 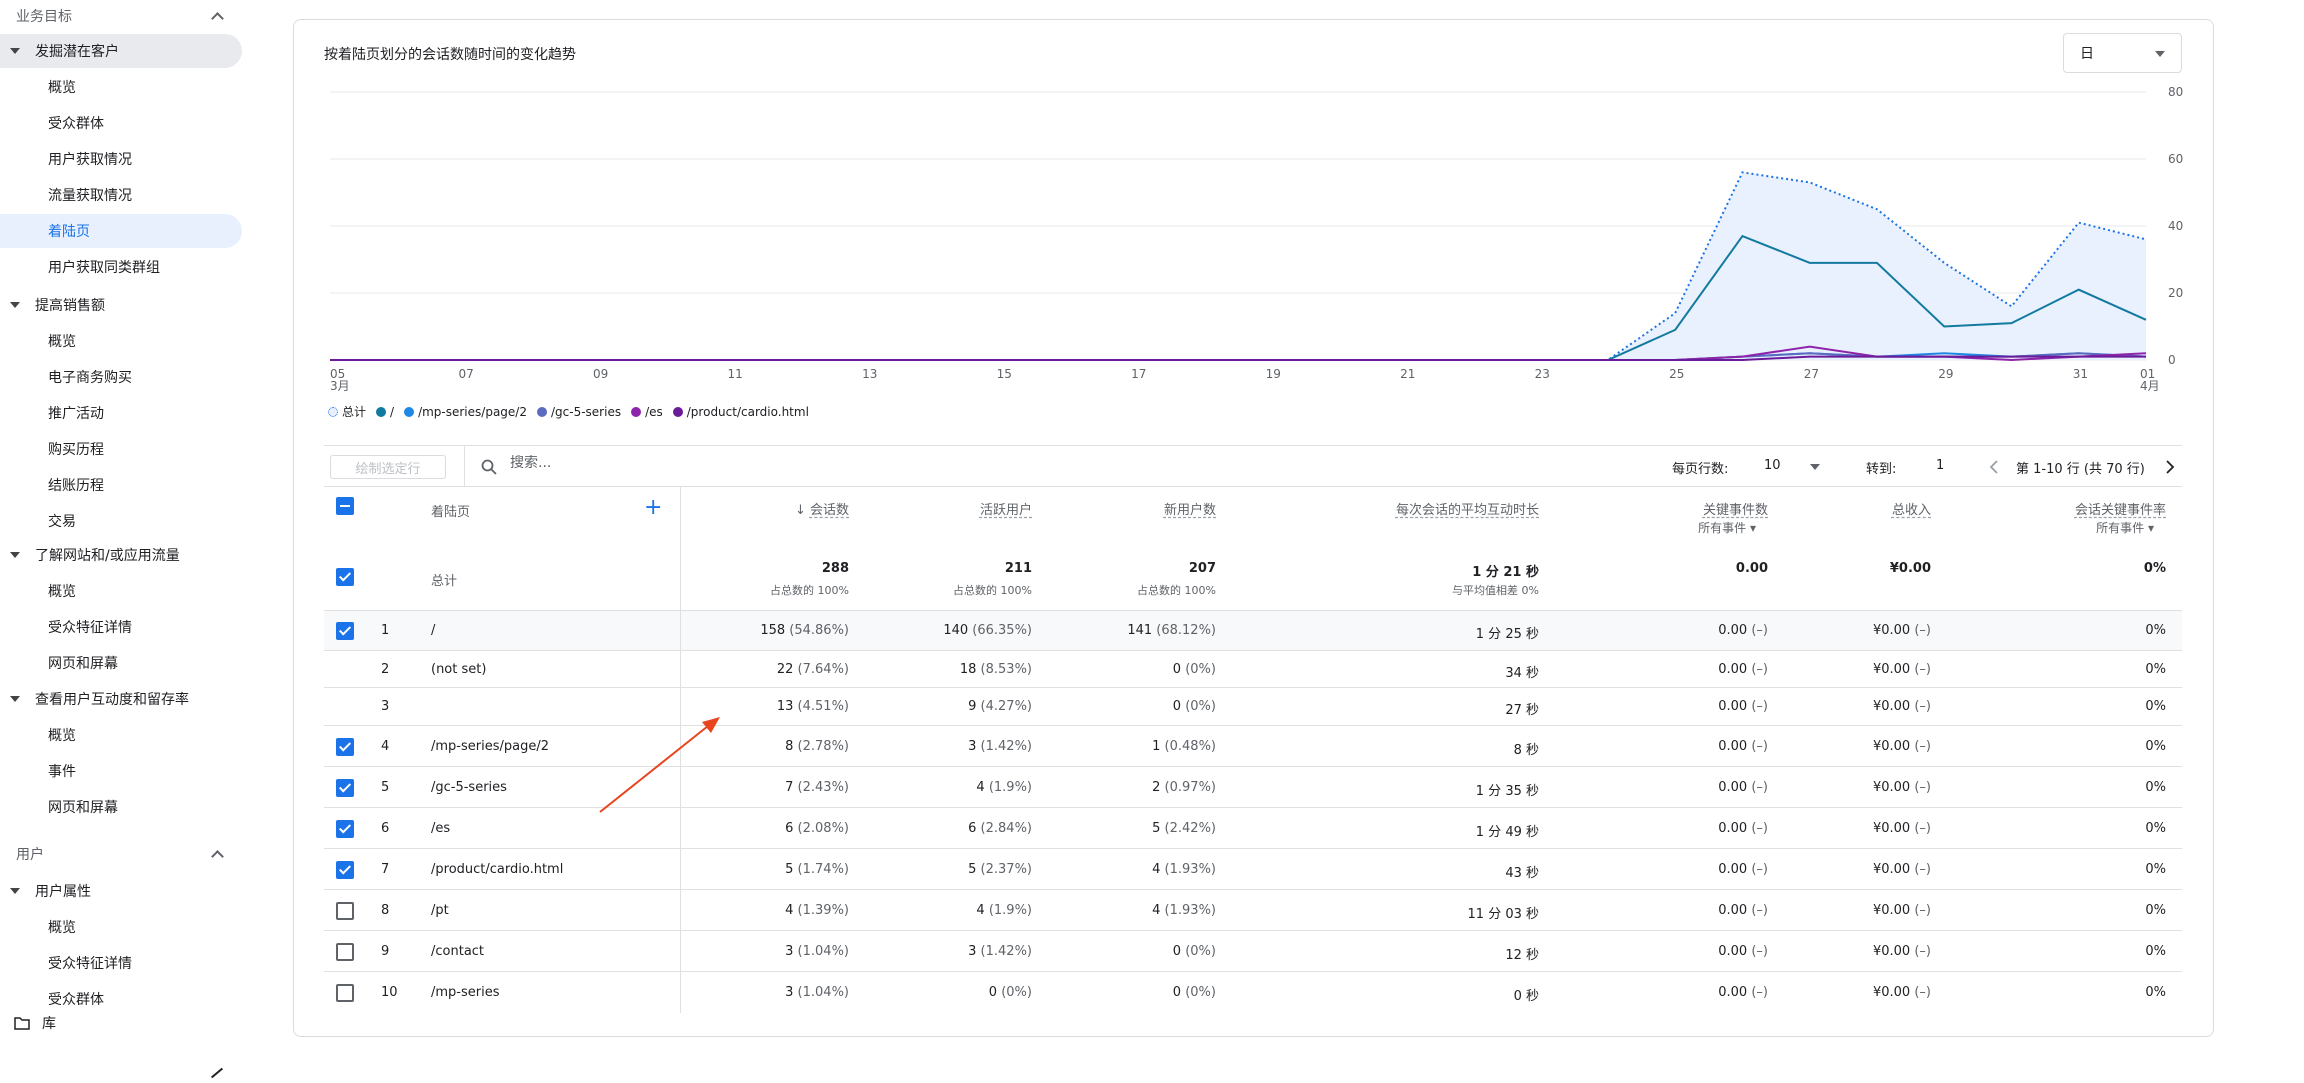 I want to click on column-header: 新用户数, so click(x=1190, y=508).